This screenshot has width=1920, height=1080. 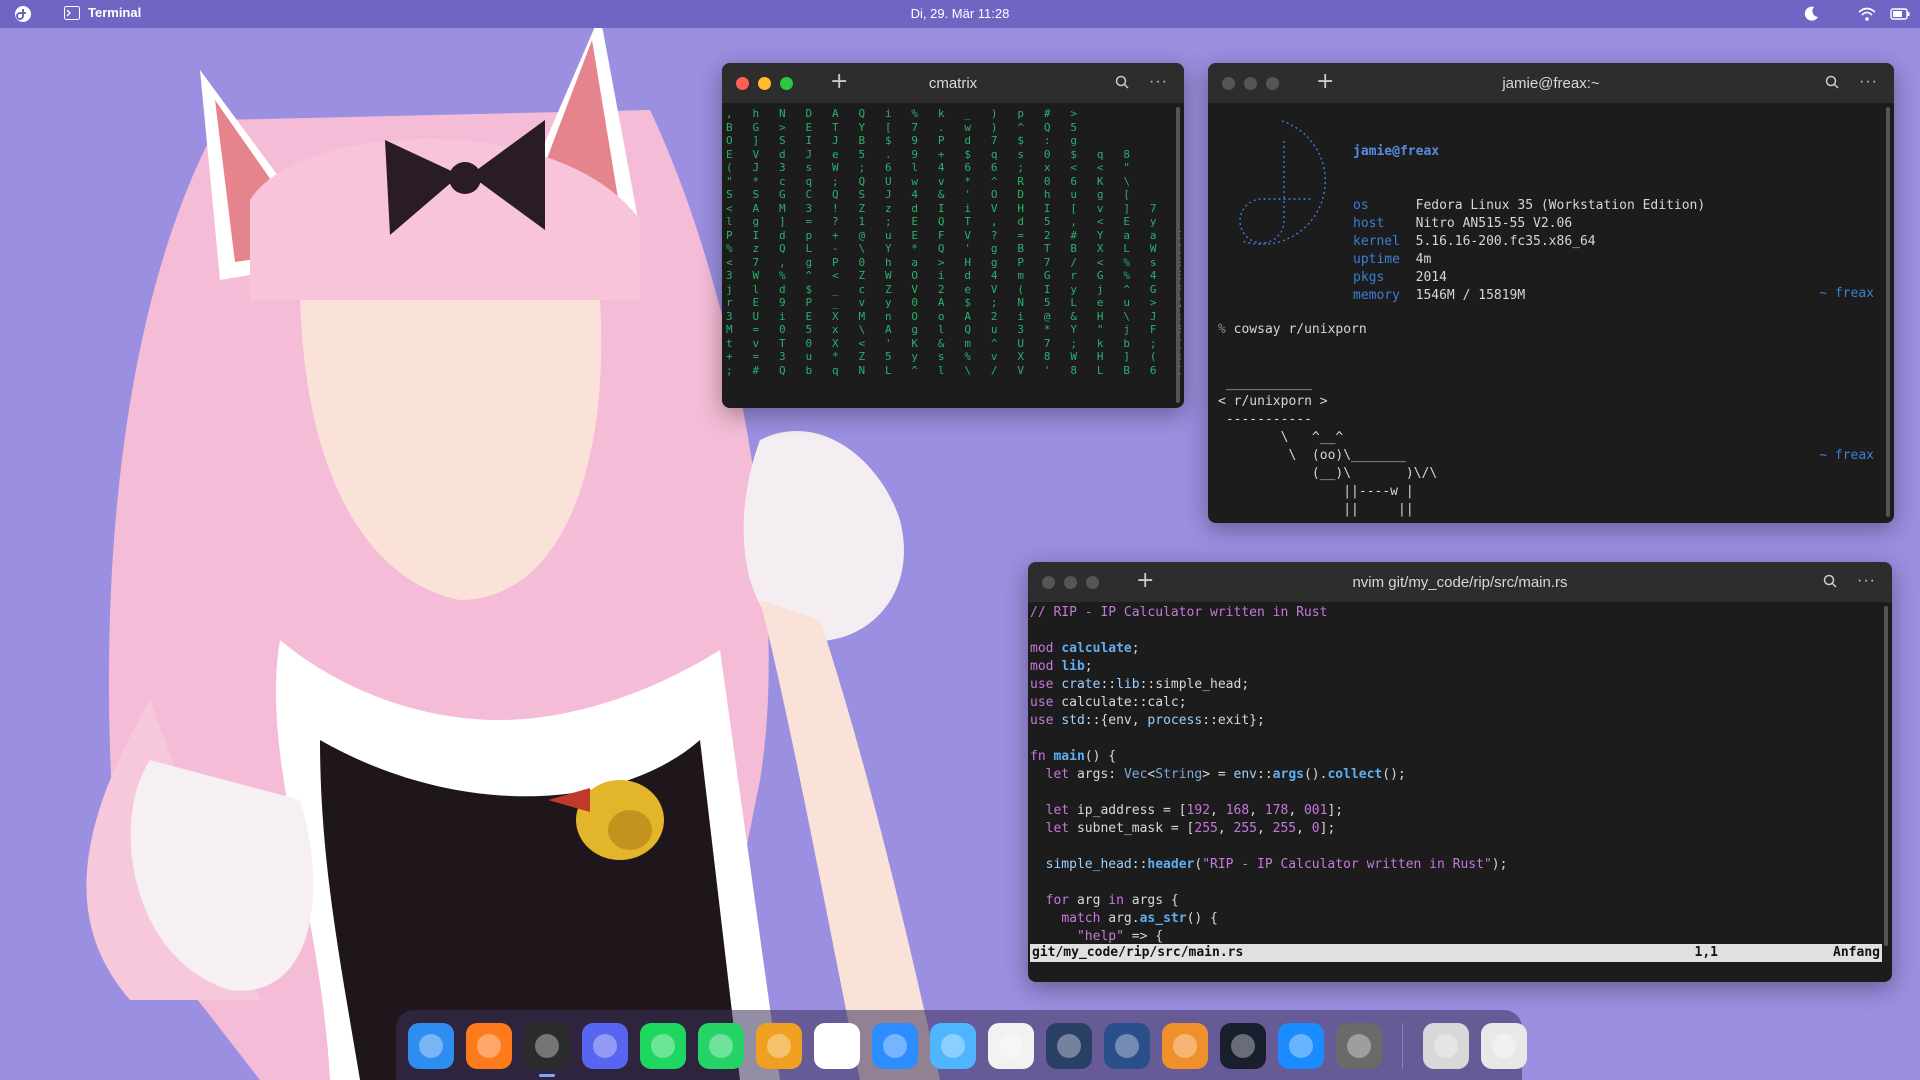 I want to click on dock-item-photos, so click(x=837, y=1046).